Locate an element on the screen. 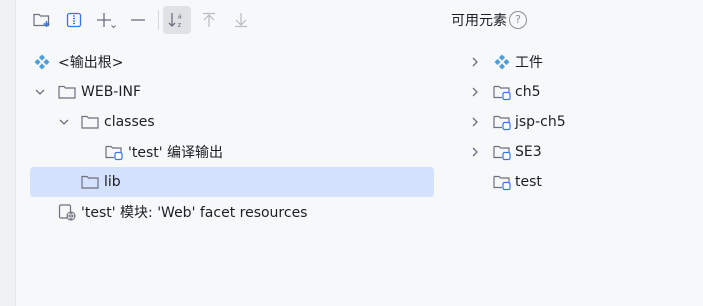  available-elements-header: 可用元素 ? is located at coordinates (489, 20).